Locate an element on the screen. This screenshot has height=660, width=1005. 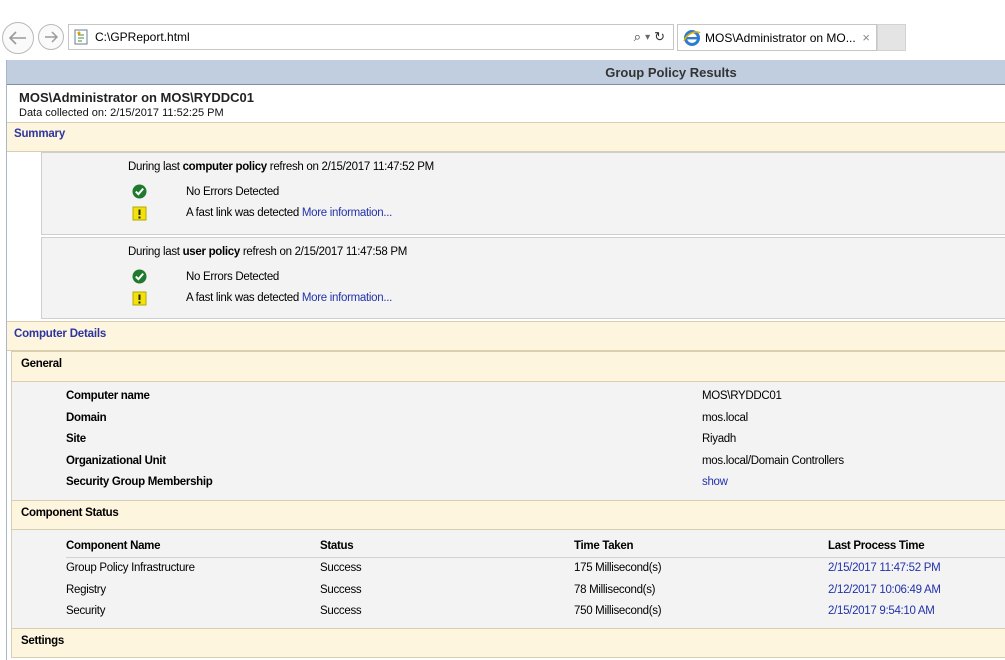
user-status-ok: No Errors Detected is located at coordinates (233, 277).